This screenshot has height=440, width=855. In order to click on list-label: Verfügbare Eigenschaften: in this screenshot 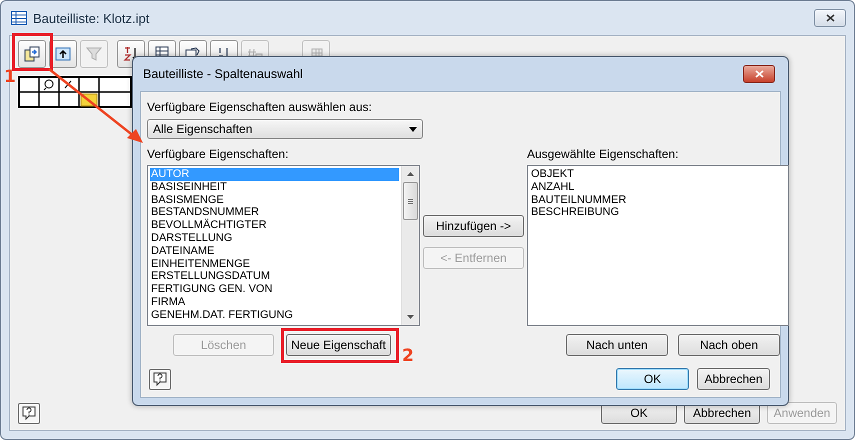, I will do `click(218, 154)`.